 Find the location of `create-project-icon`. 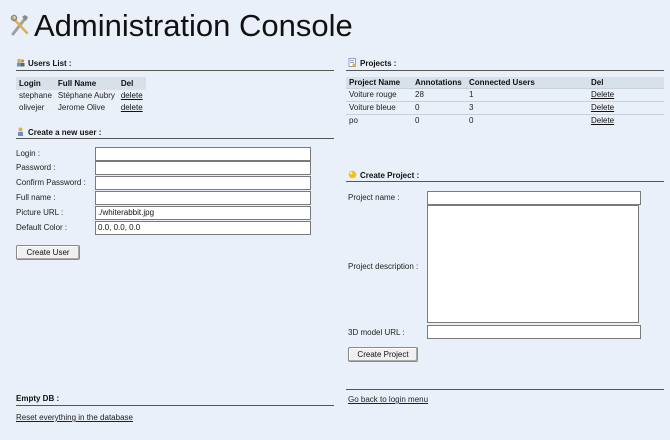

create-project-icon is located at coordinates (352, 174).